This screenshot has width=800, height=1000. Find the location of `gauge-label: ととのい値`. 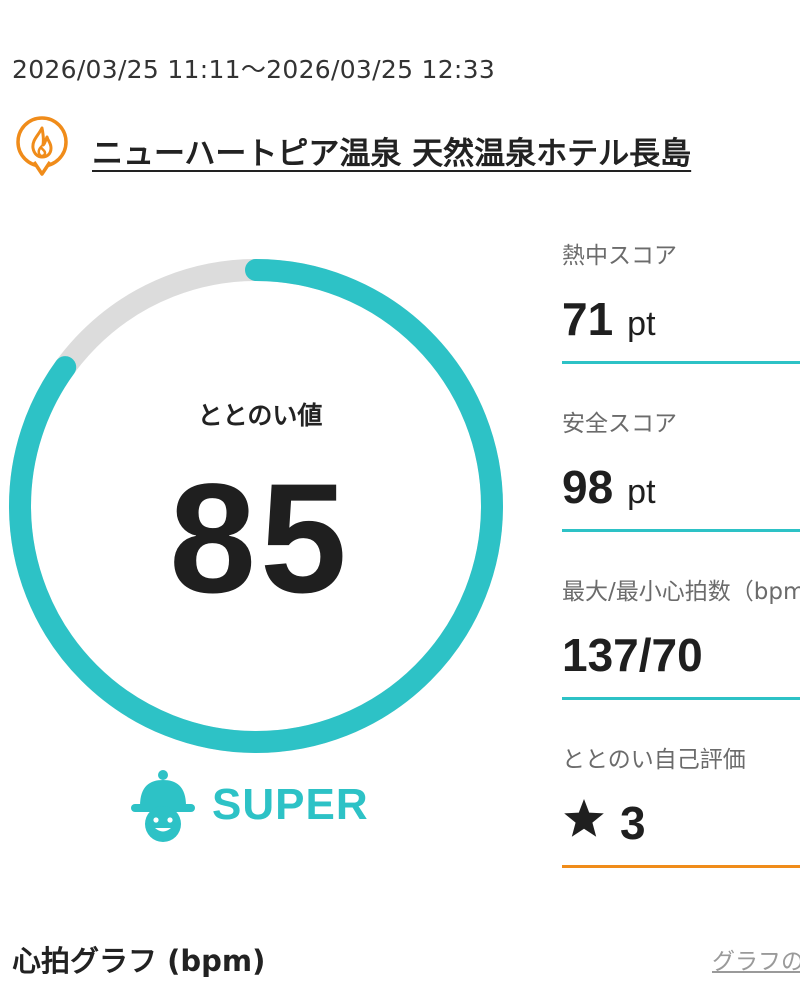

gauge-label: ととのい値 is located at coordinates (260, 415).